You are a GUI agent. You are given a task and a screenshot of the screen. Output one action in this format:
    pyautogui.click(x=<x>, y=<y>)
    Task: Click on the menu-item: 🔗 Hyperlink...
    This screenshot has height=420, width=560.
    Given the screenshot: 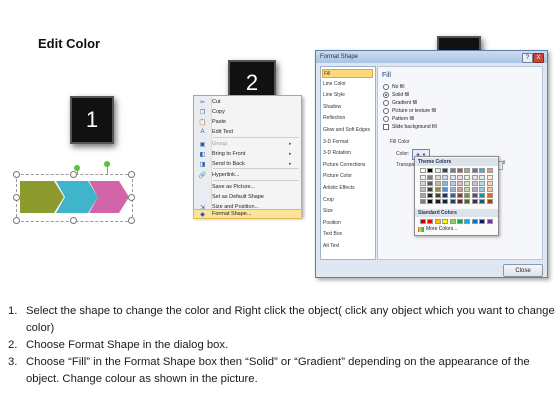 What is the action you would take?
    pyautogui.click(x=247, y=175)
    